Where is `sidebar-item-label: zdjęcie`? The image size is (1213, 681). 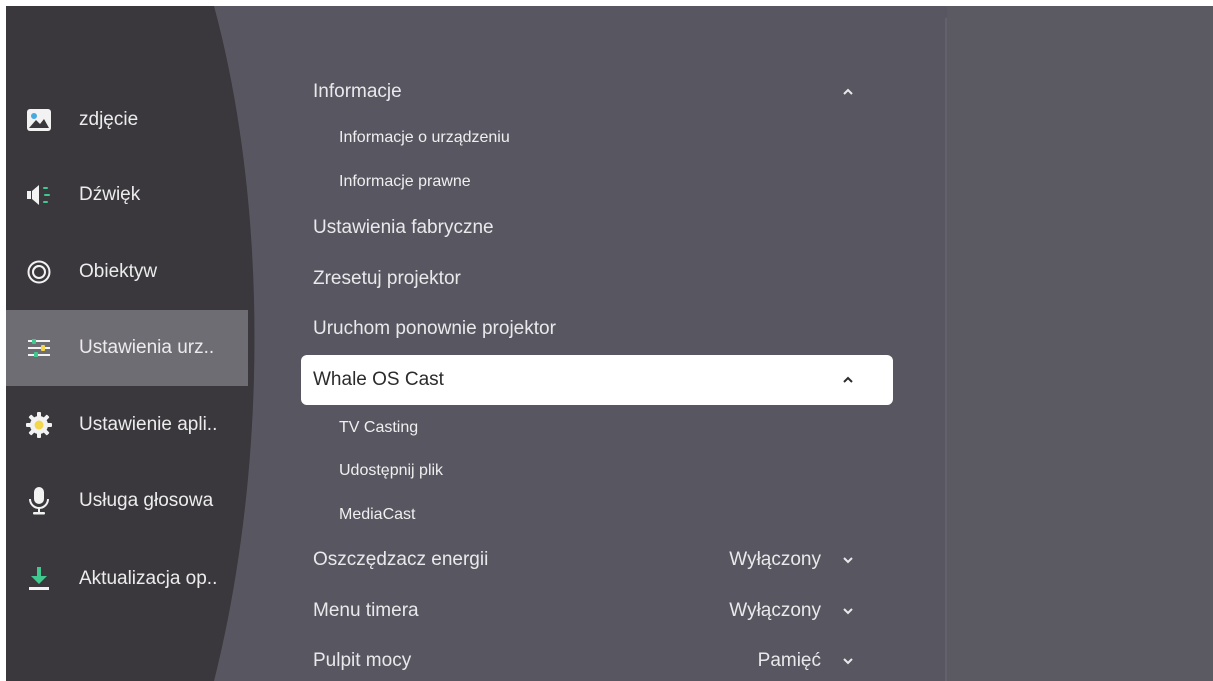 sidebar-item-label: zdjęcie is located at coordinates (109, 119).